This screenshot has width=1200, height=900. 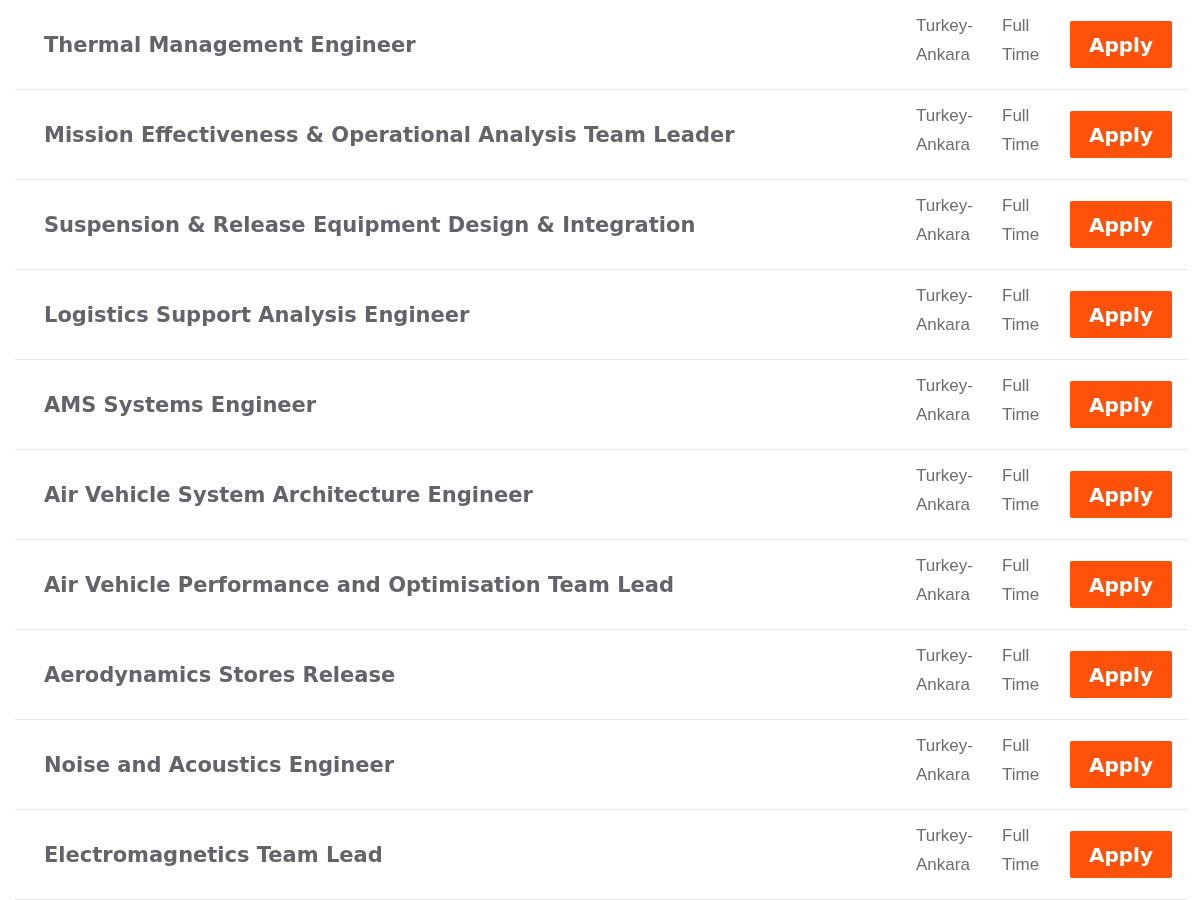 I want to click on job-title: Air Vehicle Performance and Optimisation Team Lead, so click(x=359, y=584).